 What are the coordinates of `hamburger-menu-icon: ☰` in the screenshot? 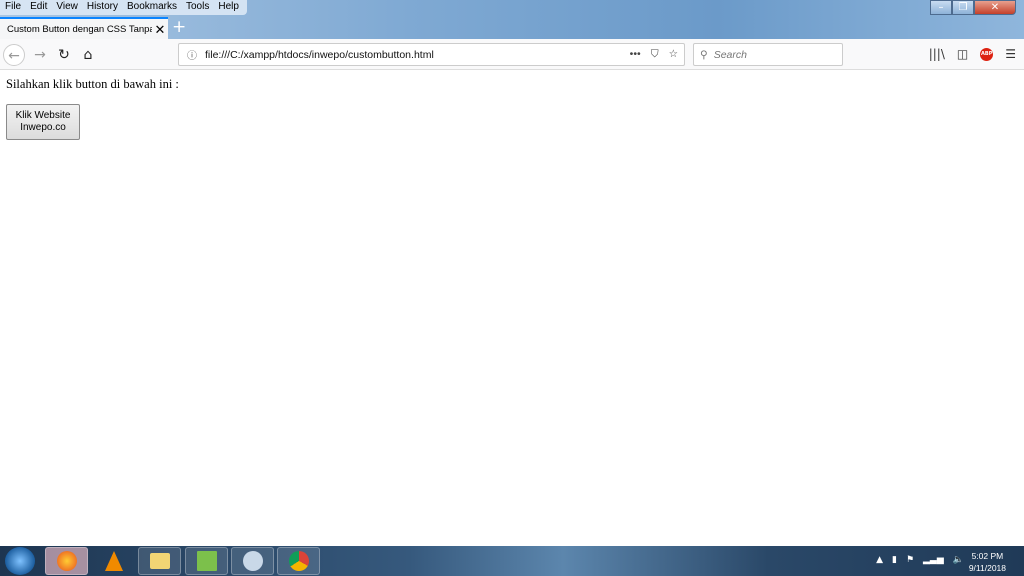 It's located at (1010, 54).